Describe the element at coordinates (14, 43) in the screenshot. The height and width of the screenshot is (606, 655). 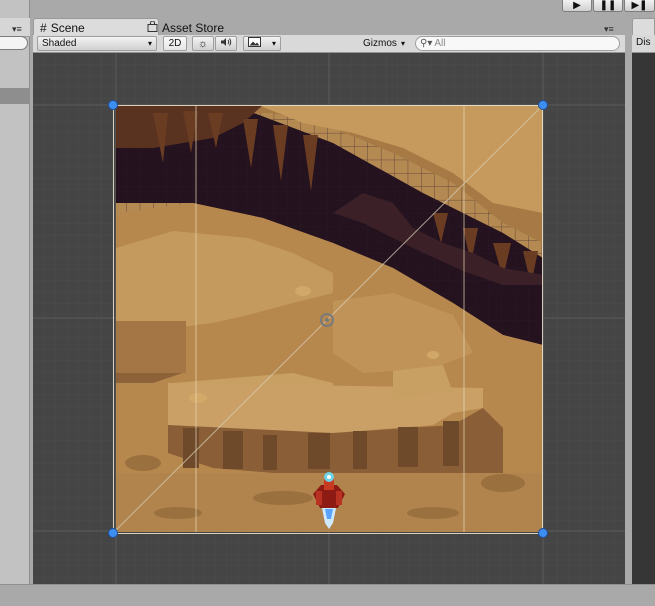
I see `hierarchy-search-input` at that location.